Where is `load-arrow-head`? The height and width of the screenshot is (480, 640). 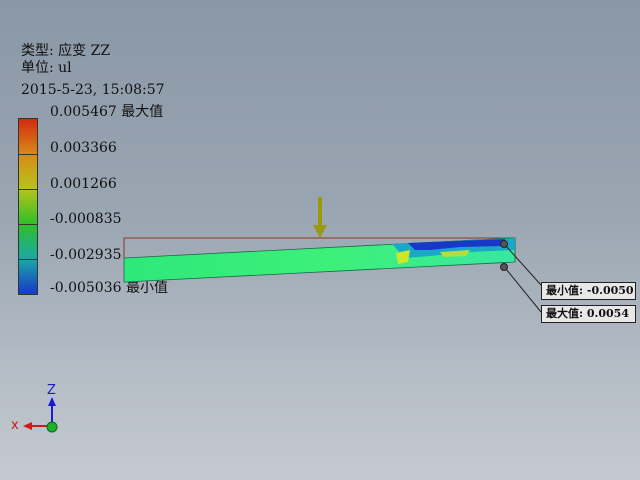
load-arrow-head is located at coordinates (320, 231).